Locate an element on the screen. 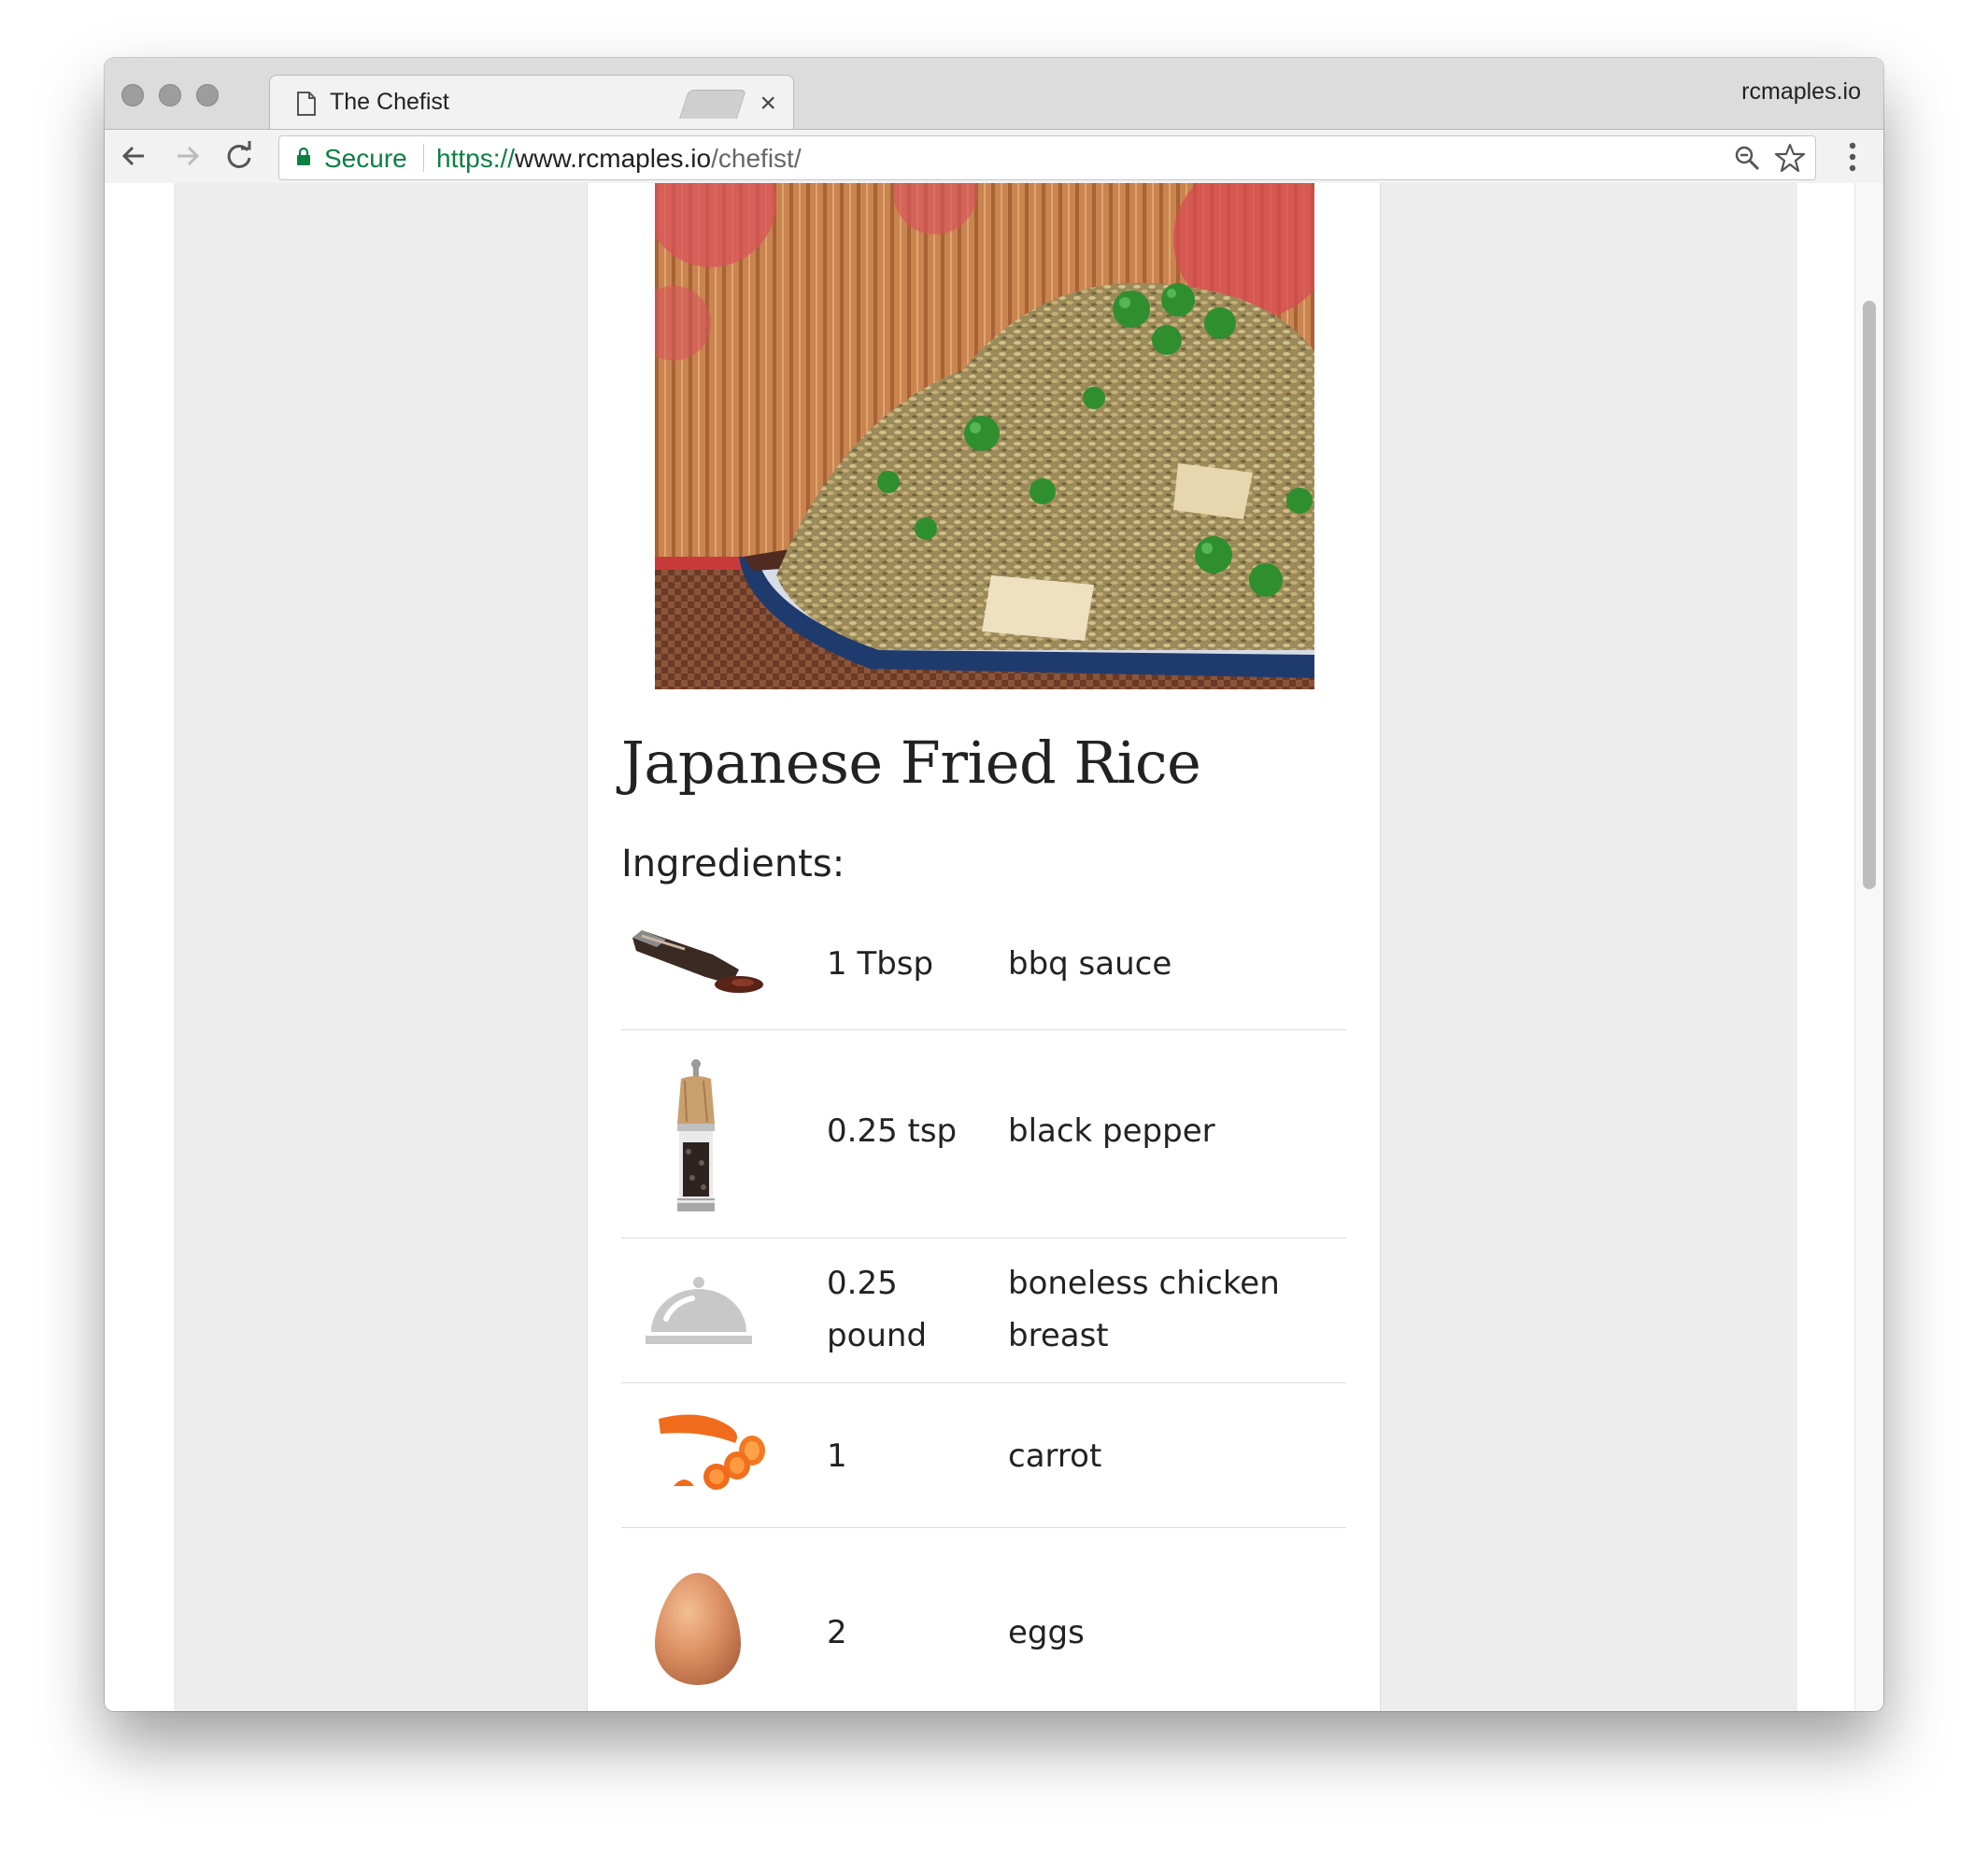 This screenshot has height=1855, width=1988. reload-icon is located at coordinates (239, 156).